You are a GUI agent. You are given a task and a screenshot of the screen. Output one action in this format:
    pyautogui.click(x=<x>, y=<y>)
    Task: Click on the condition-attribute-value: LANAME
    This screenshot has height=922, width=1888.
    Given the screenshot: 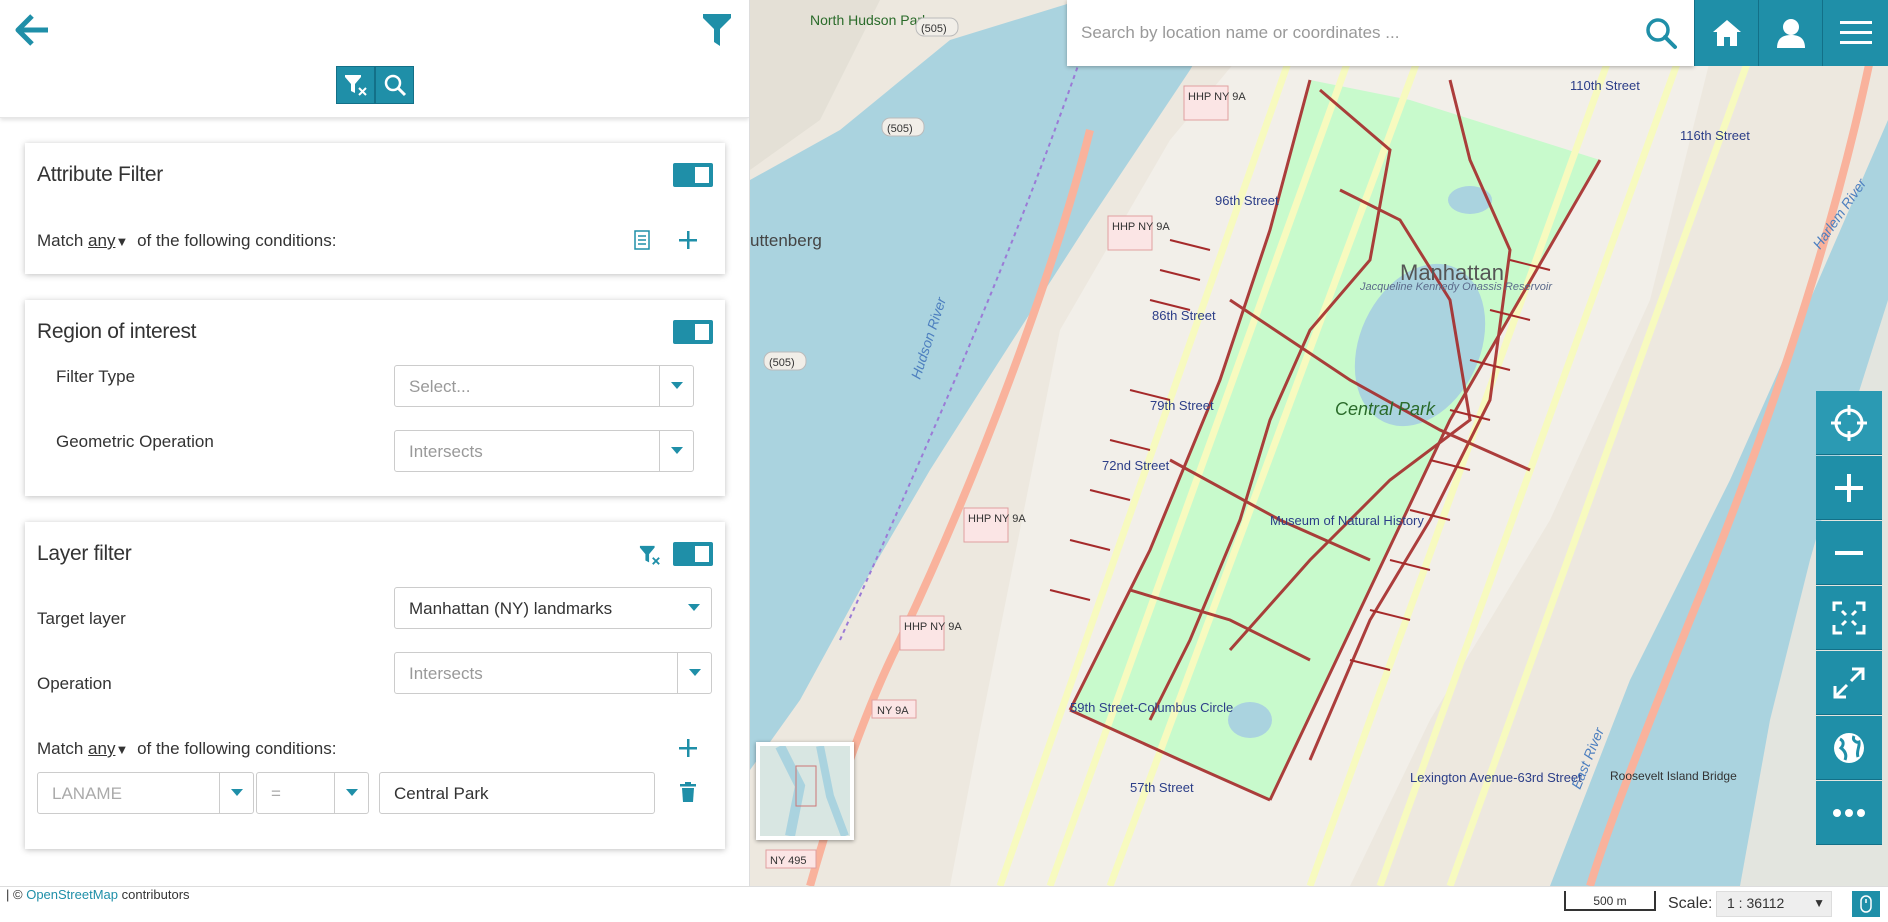 What is the action you would take?
    pyautogui.click(x=87, y=793)
    